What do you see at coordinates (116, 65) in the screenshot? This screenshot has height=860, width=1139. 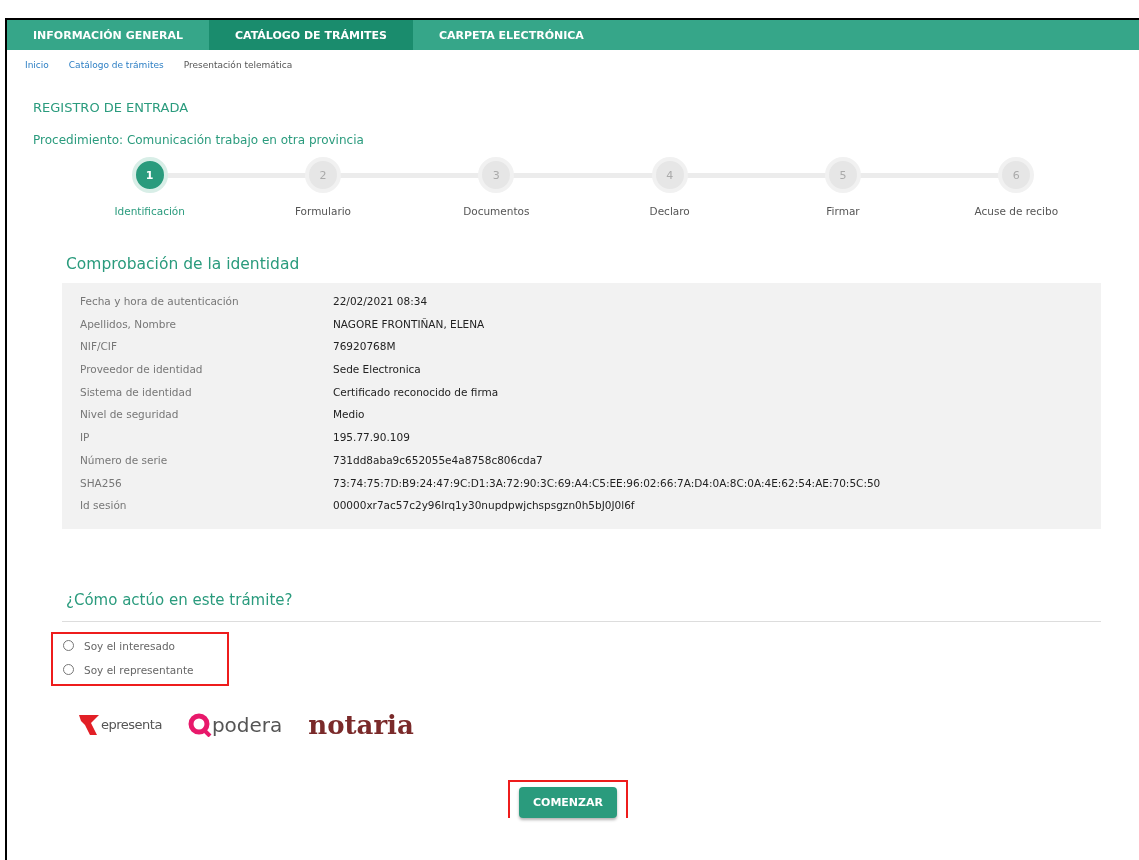 I see `breadcrumb-link: Catálogo de trámites` at bounding box center [116, 65].